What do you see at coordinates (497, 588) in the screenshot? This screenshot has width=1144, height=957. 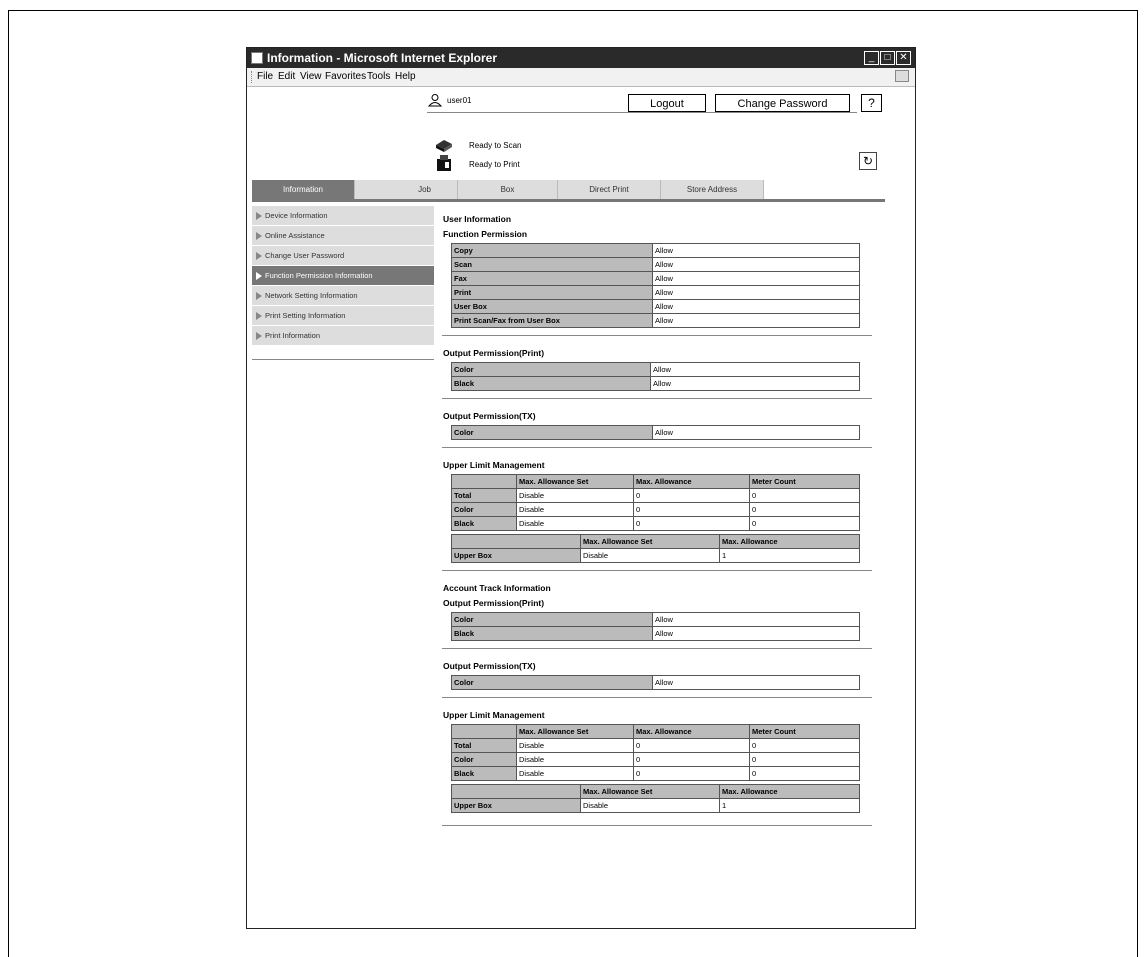 I see `account-track-heading: Account Track Information` at bounding box center [497, 588].